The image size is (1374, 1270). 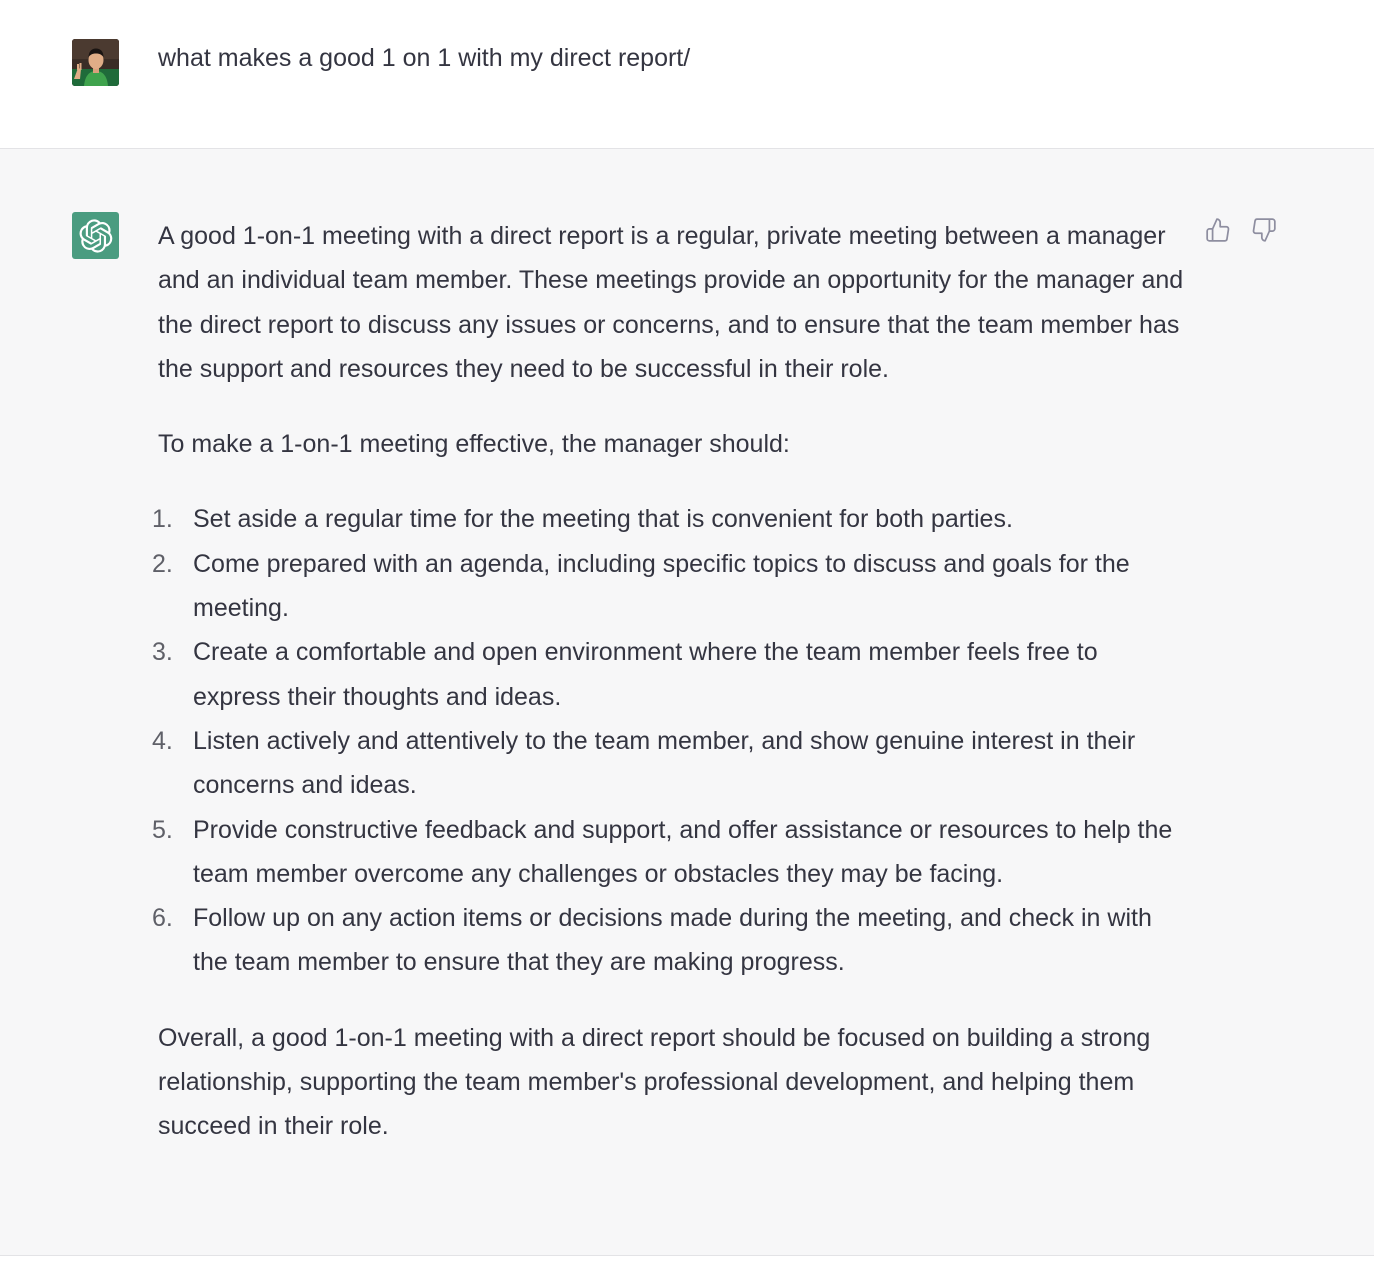 What do you see at coordinates (162, 918) in the screenshot?
I see `list-item-number: 6.` at bounding box center [162, 918].